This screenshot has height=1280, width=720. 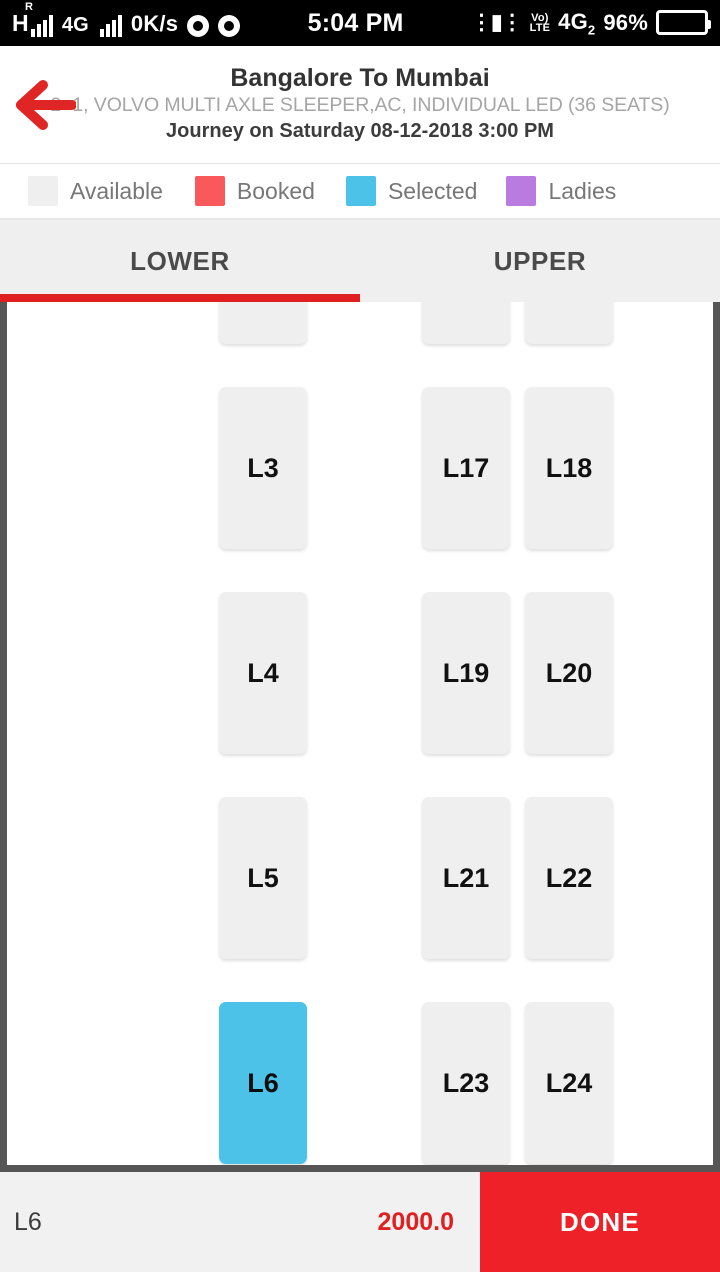 What do you see at coordinates (240, 1222) in the screenshot?
I see `booking-summary: L6 2000.0` at bounding box center [240, 1222].